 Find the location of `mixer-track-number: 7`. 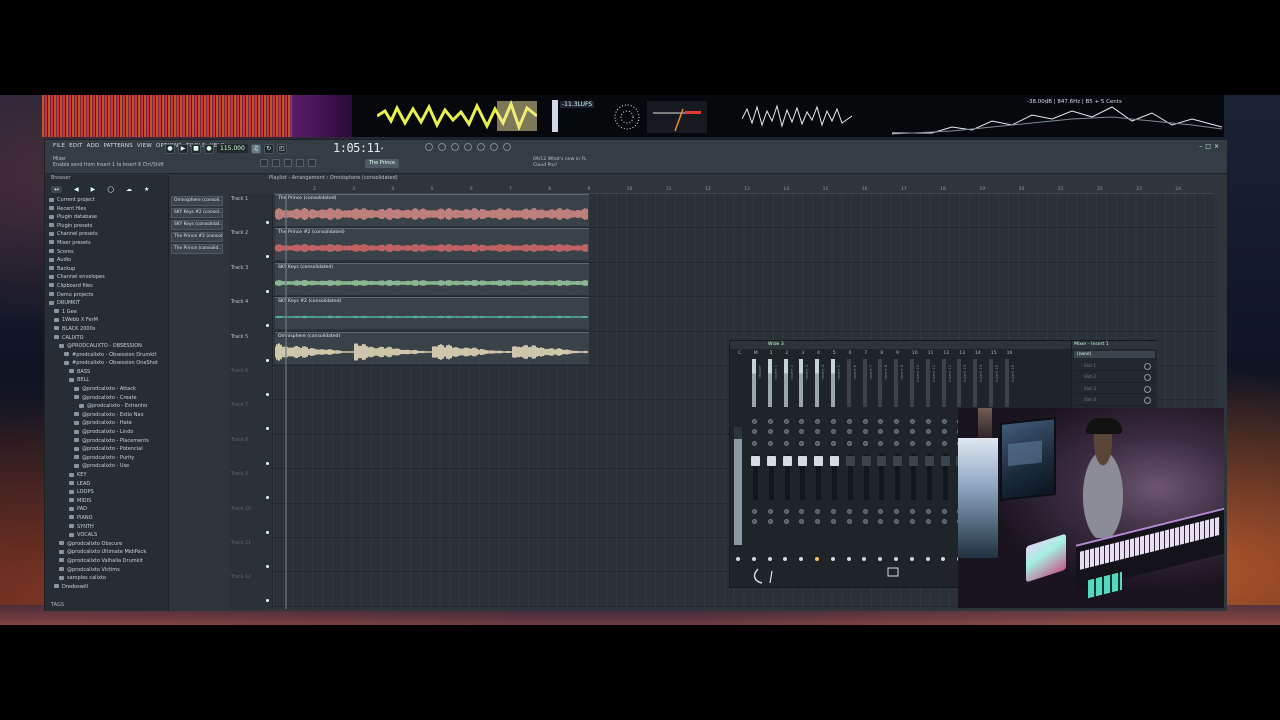

mixer-track-number: 7 is located at coordinates (865, 353).